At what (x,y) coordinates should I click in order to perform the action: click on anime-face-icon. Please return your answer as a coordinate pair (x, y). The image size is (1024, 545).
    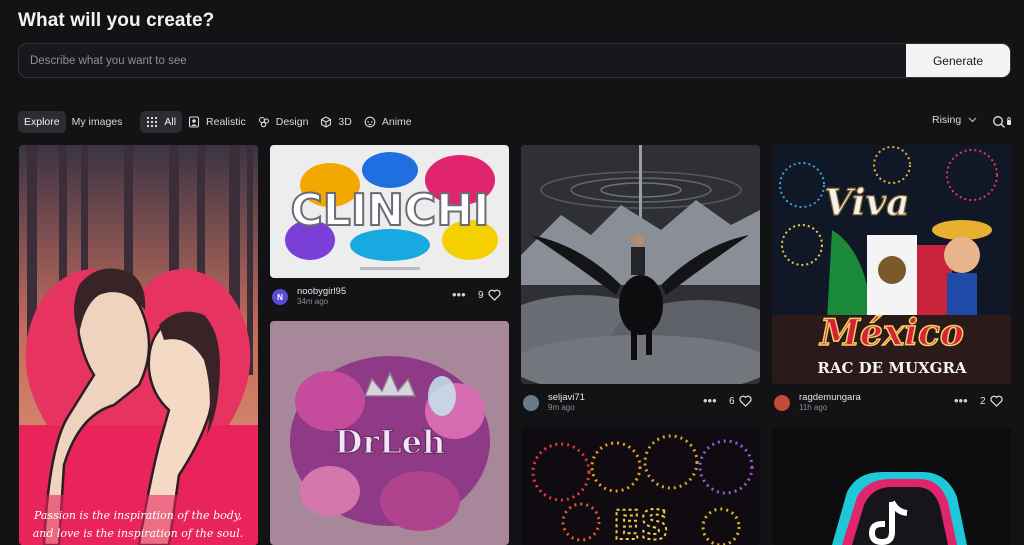
    Looking at the image, I should click on (370, 122).